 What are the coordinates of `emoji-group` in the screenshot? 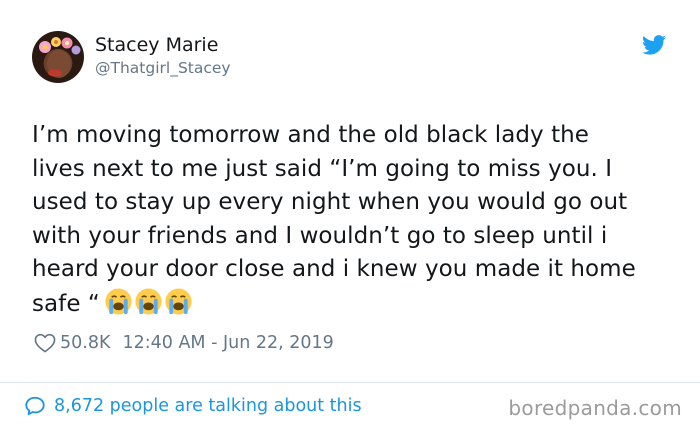 It's located at (149, 307).